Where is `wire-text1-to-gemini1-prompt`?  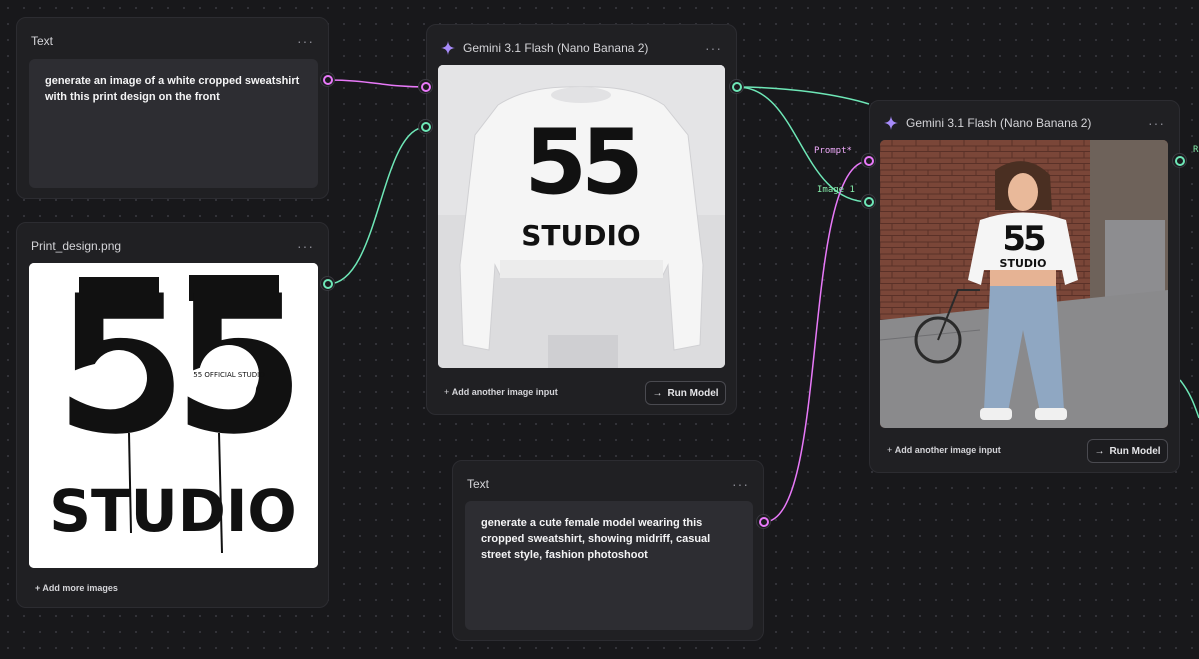 wire-text1-to-gemini1-prompt is located at coordinates (377, 83).